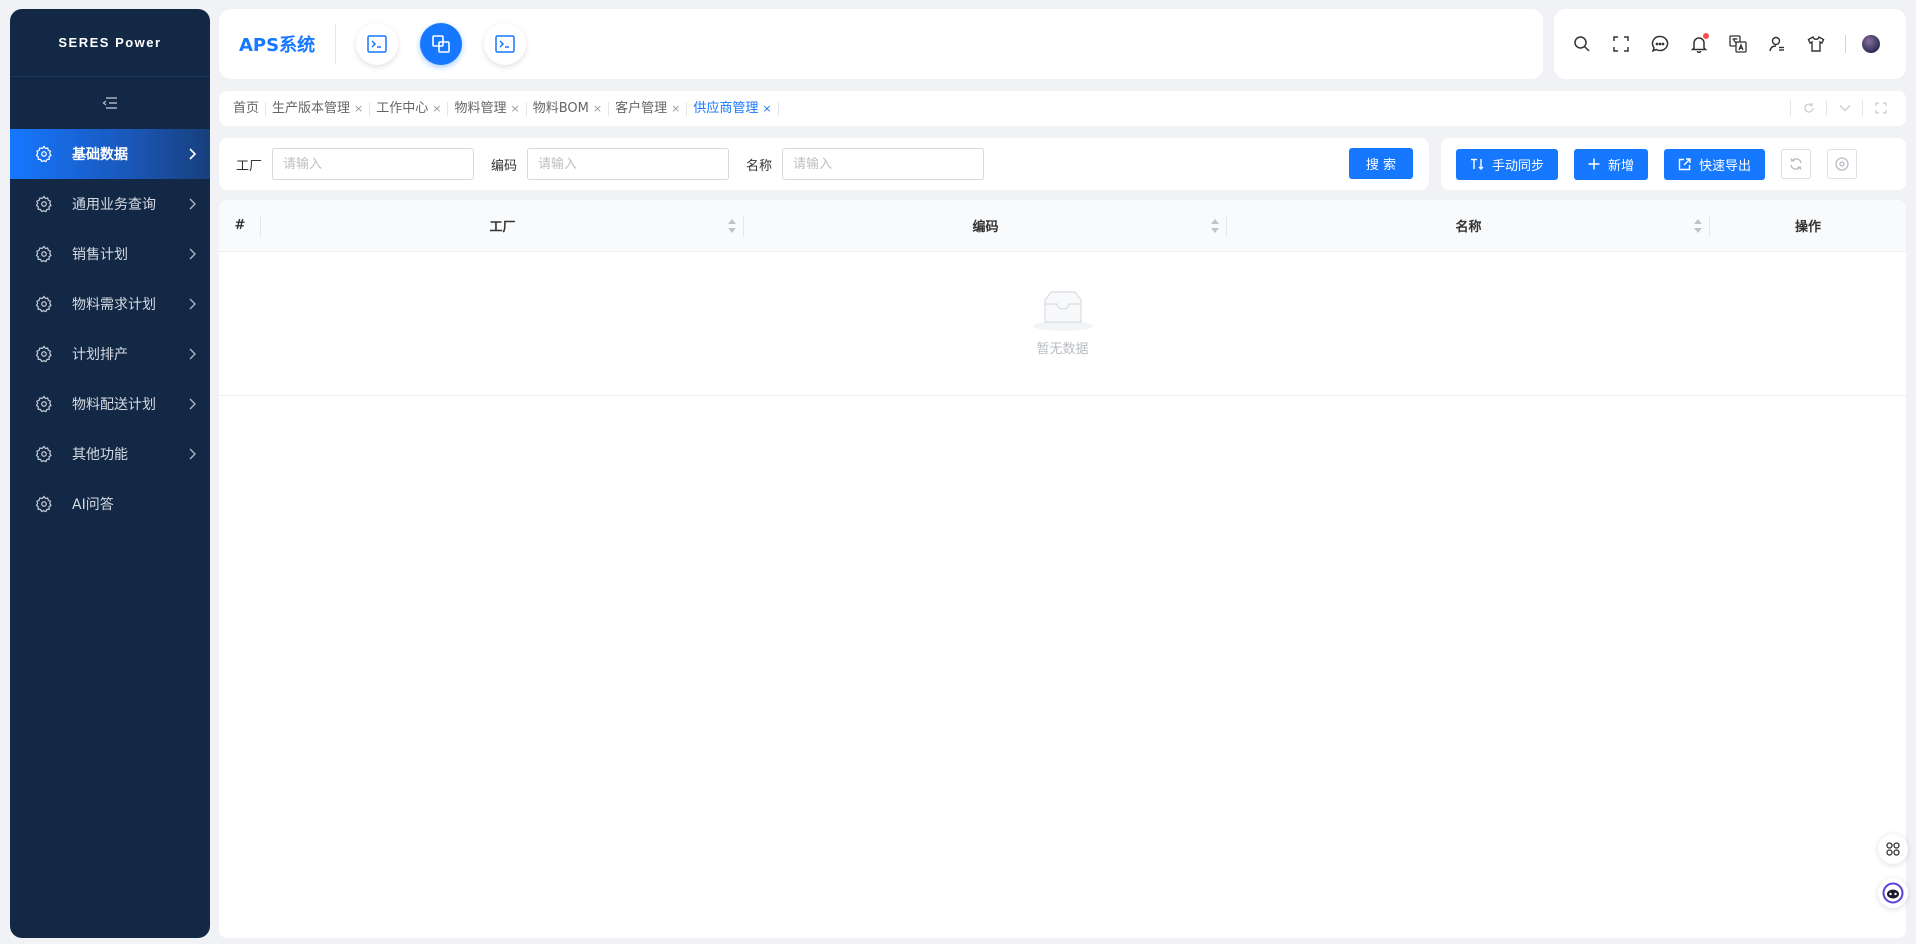 This screenshot has width=1916, height=944. I want to click on bell-icon, so click(1699, 43).